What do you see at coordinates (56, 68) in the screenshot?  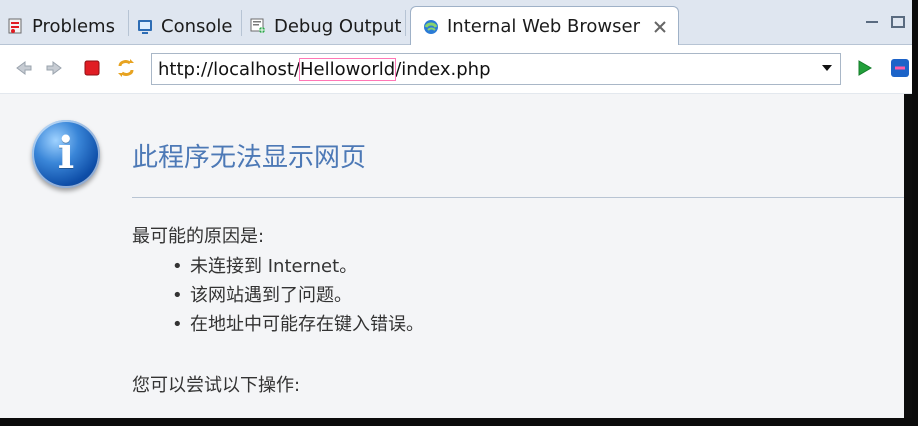 I see `forward-arrow-icon` at bounding box center [56, 68].